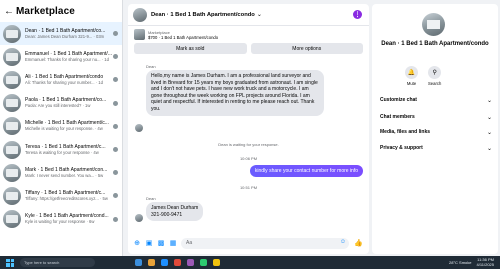 This screenshot has width=500, height=269. Describe the element at coordinates (265, 243) in the screenshot. I see `message-input: Aa ☺` at that location.